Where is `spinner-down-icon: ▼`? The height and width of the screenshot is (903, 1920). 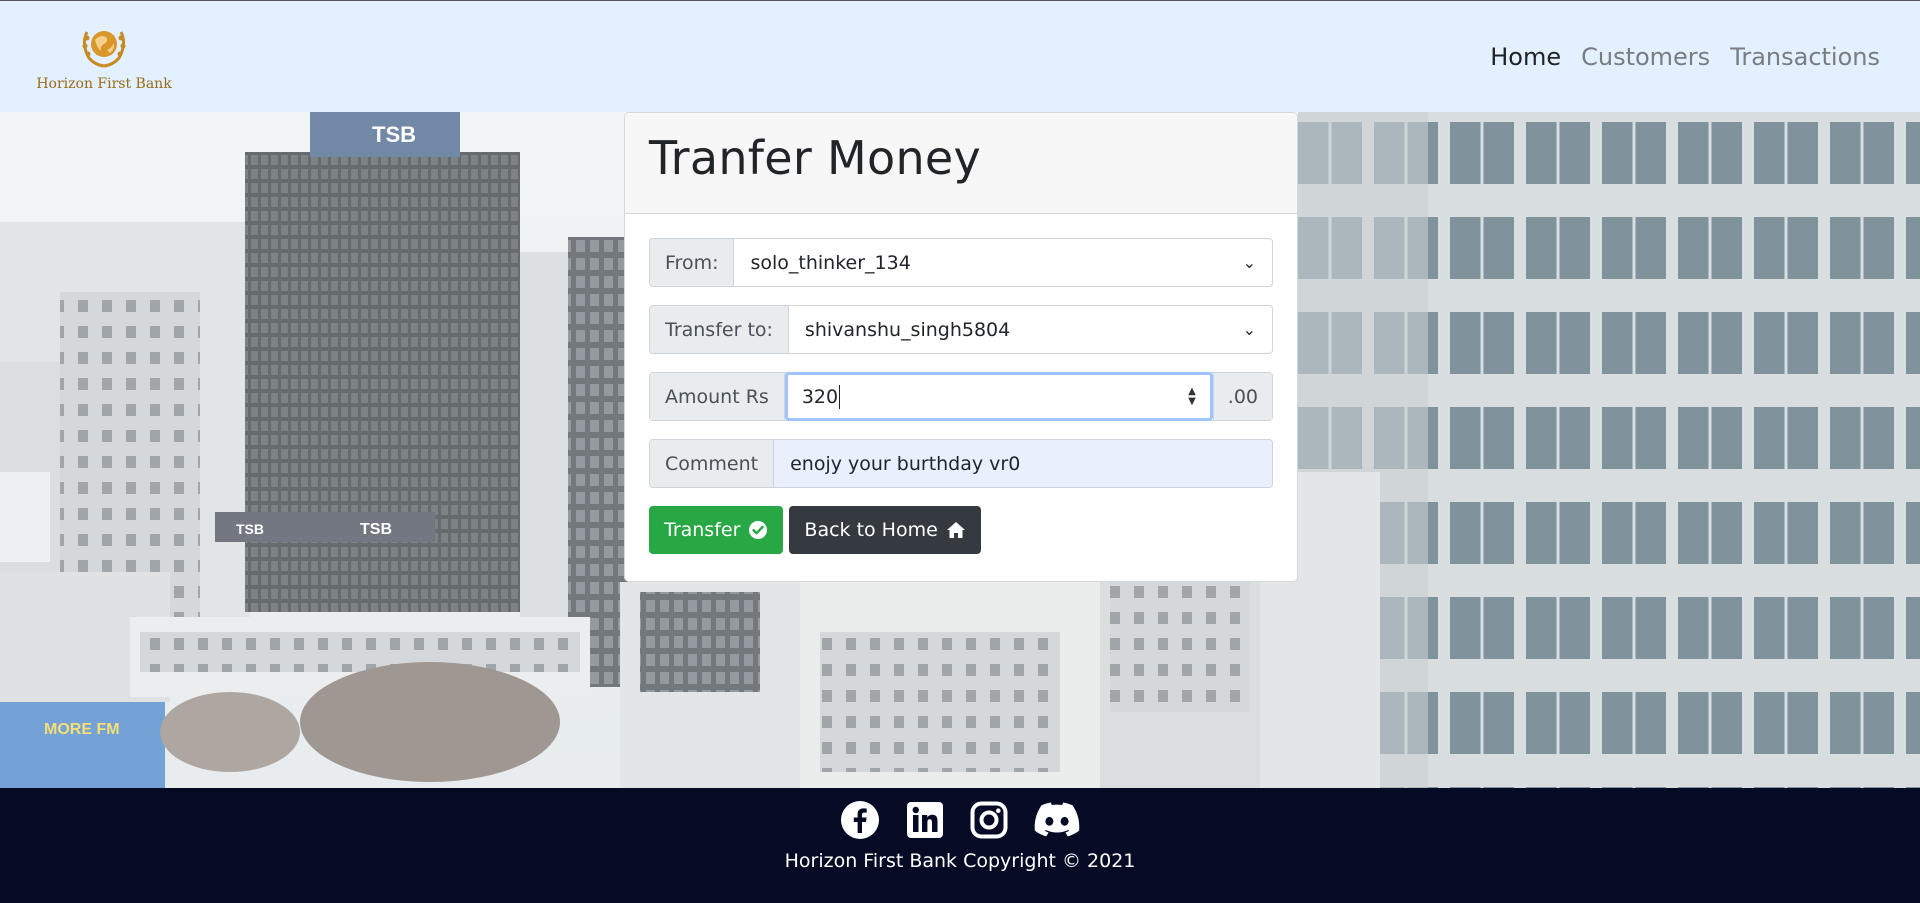 spinner-down-icon: ▼ is located at coordinates (1192, 401).